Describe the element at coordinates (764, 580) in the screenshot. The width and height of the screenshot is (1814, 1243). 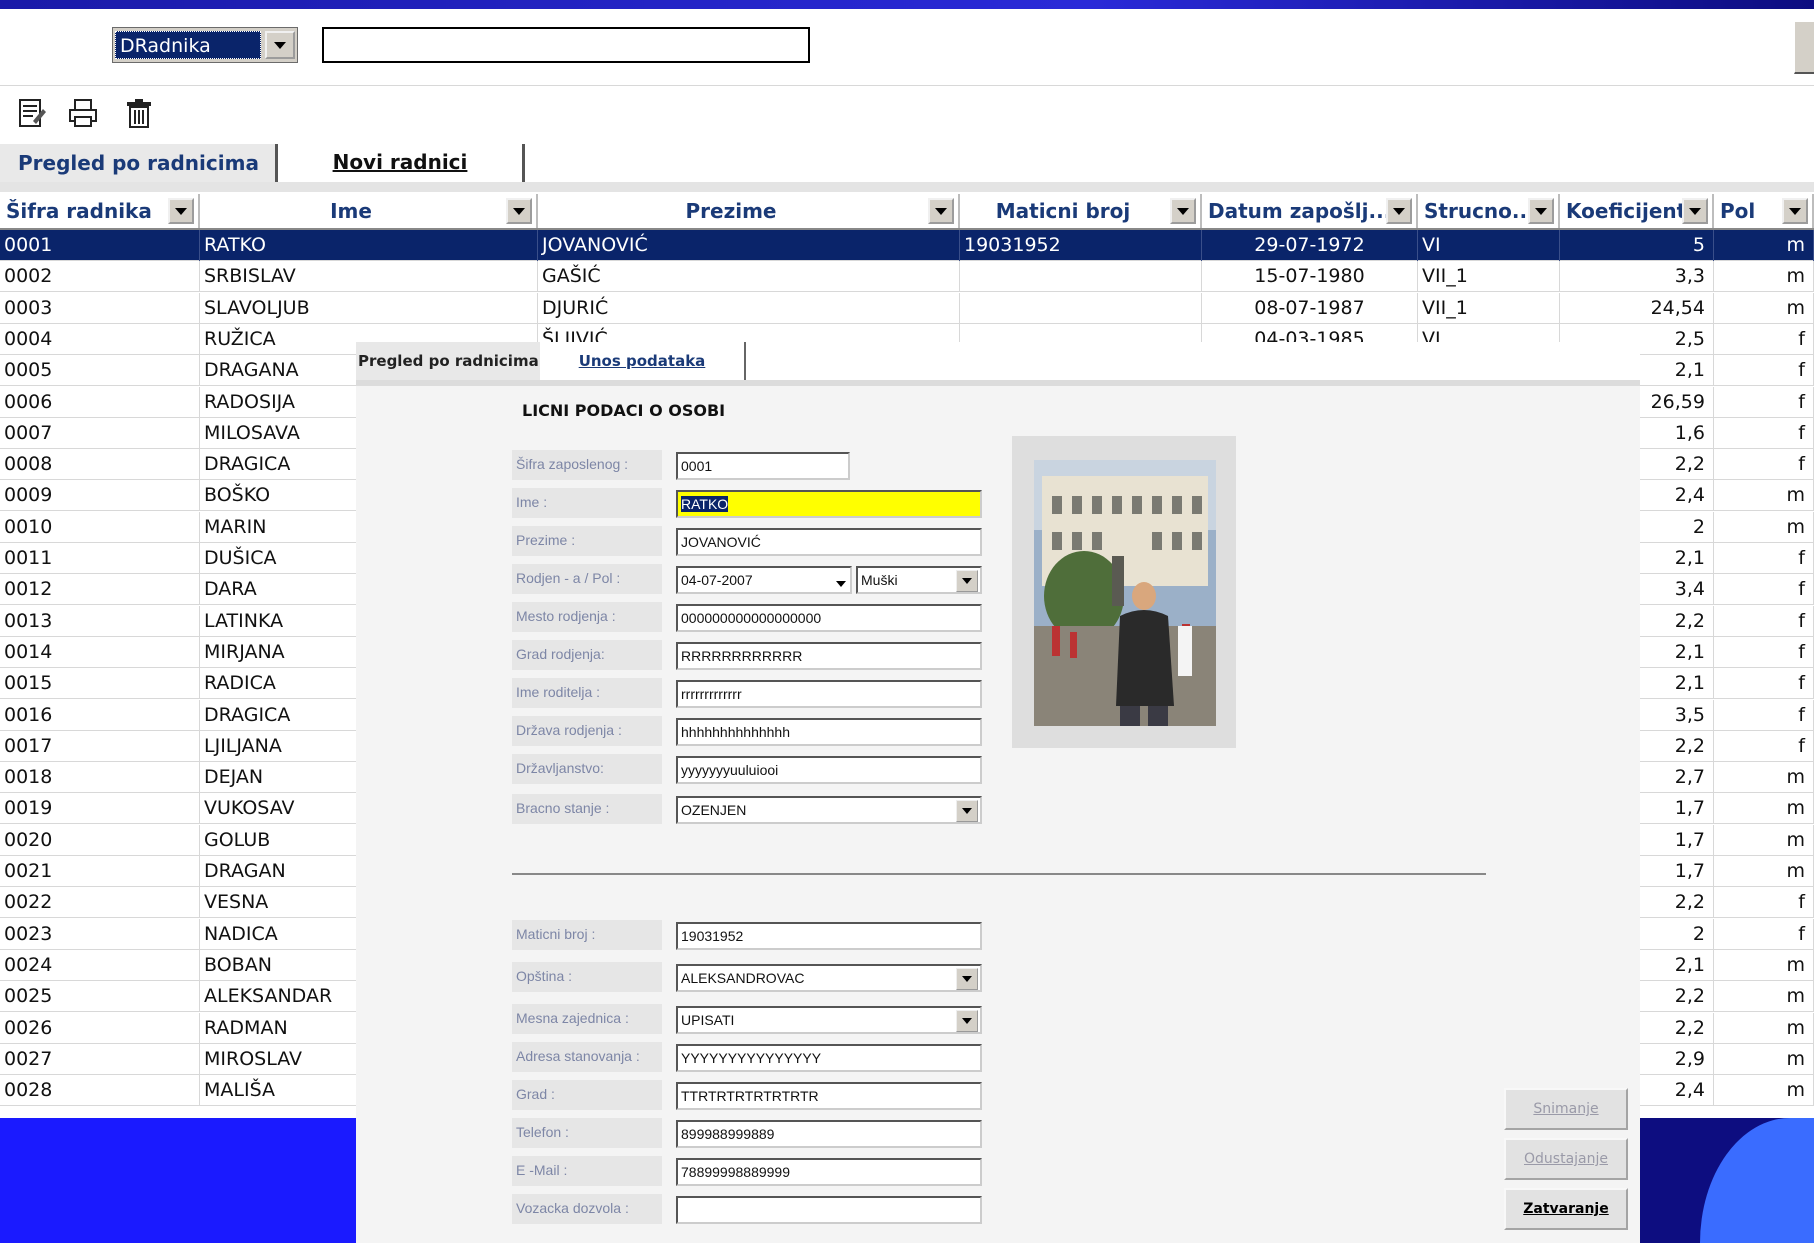
I see `field-rodjen: 04-07-2007` at that location.